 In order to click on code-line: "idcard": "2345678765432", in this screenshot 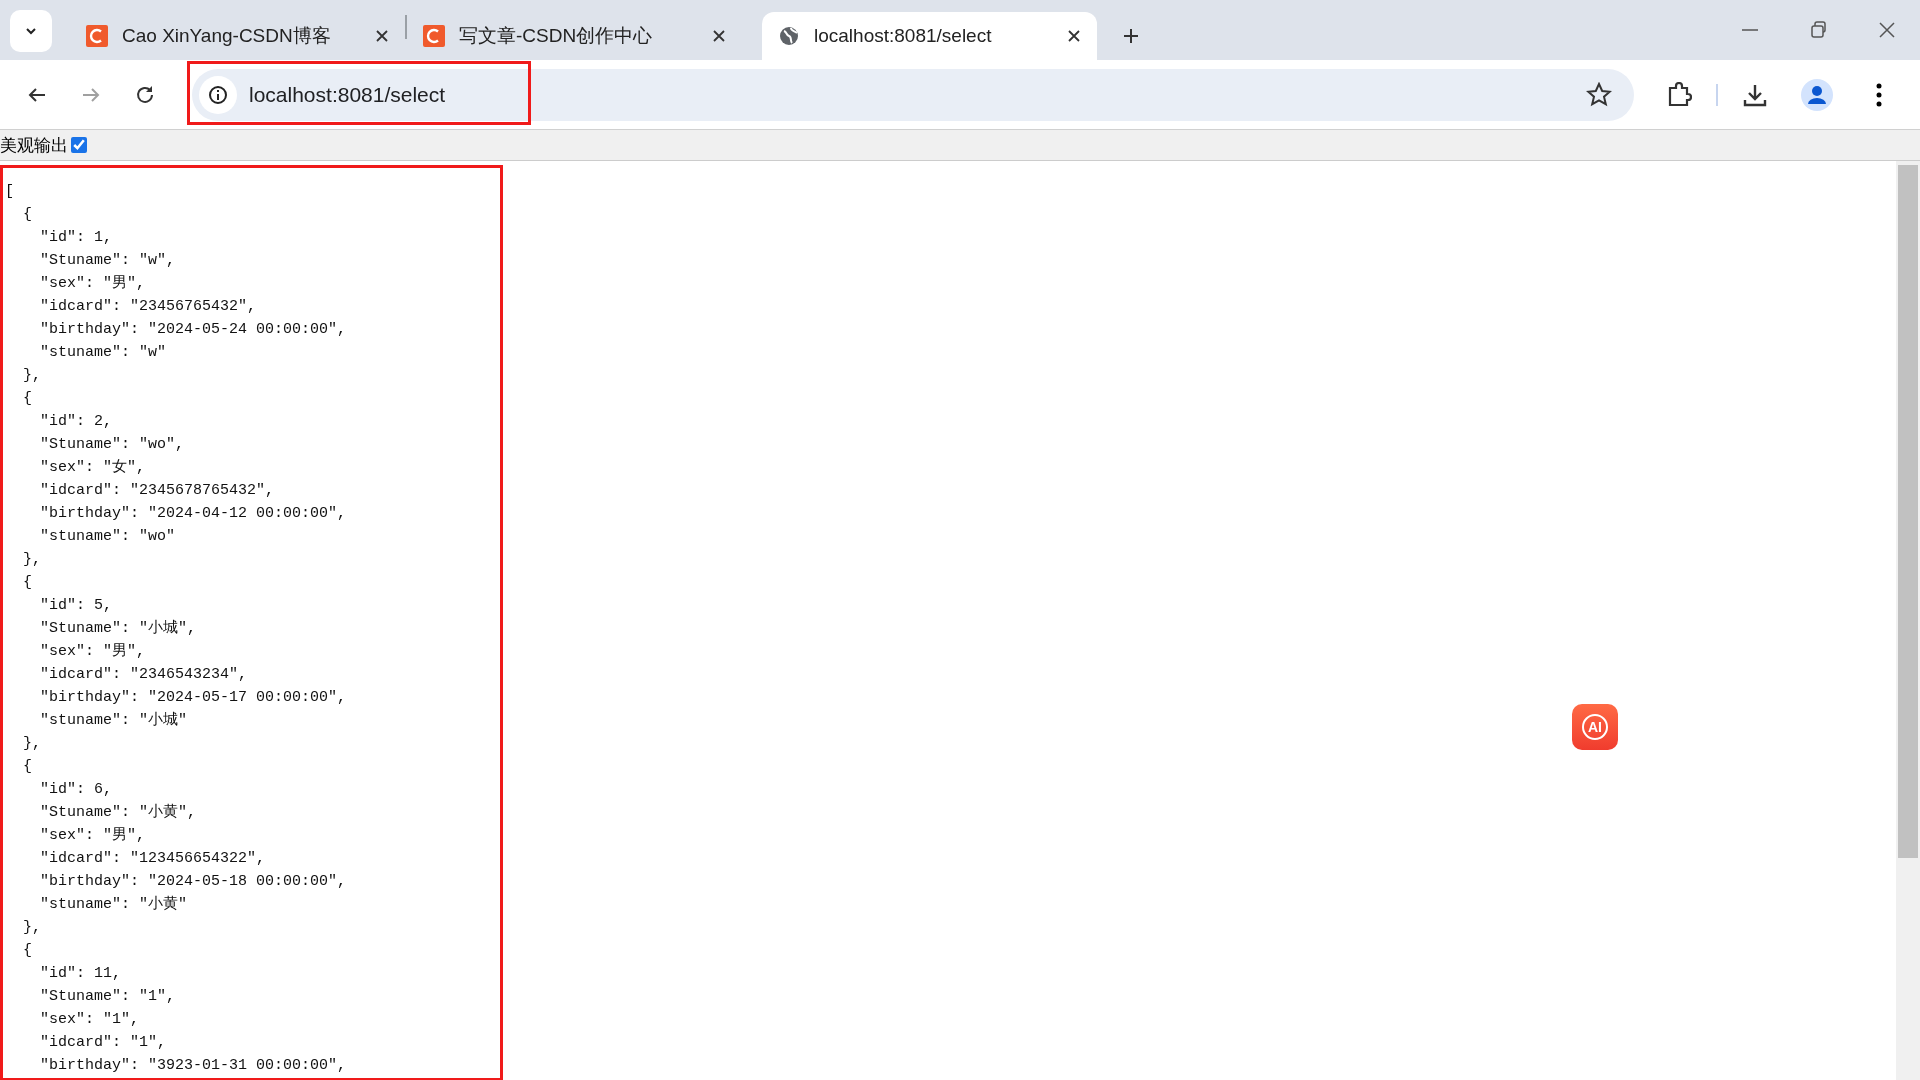, I will do `click(157, 491)`.